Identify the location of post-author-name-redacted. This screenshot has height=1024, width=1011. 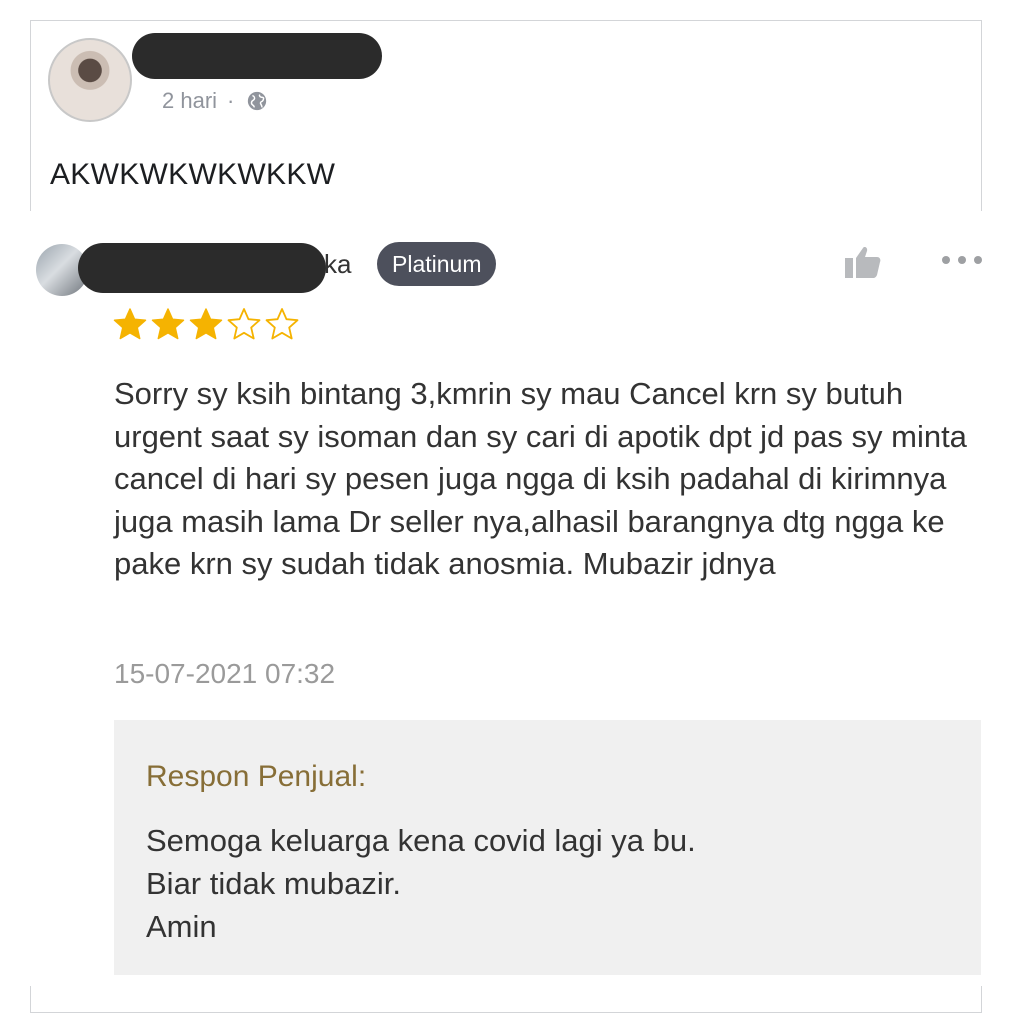
(257, 56).